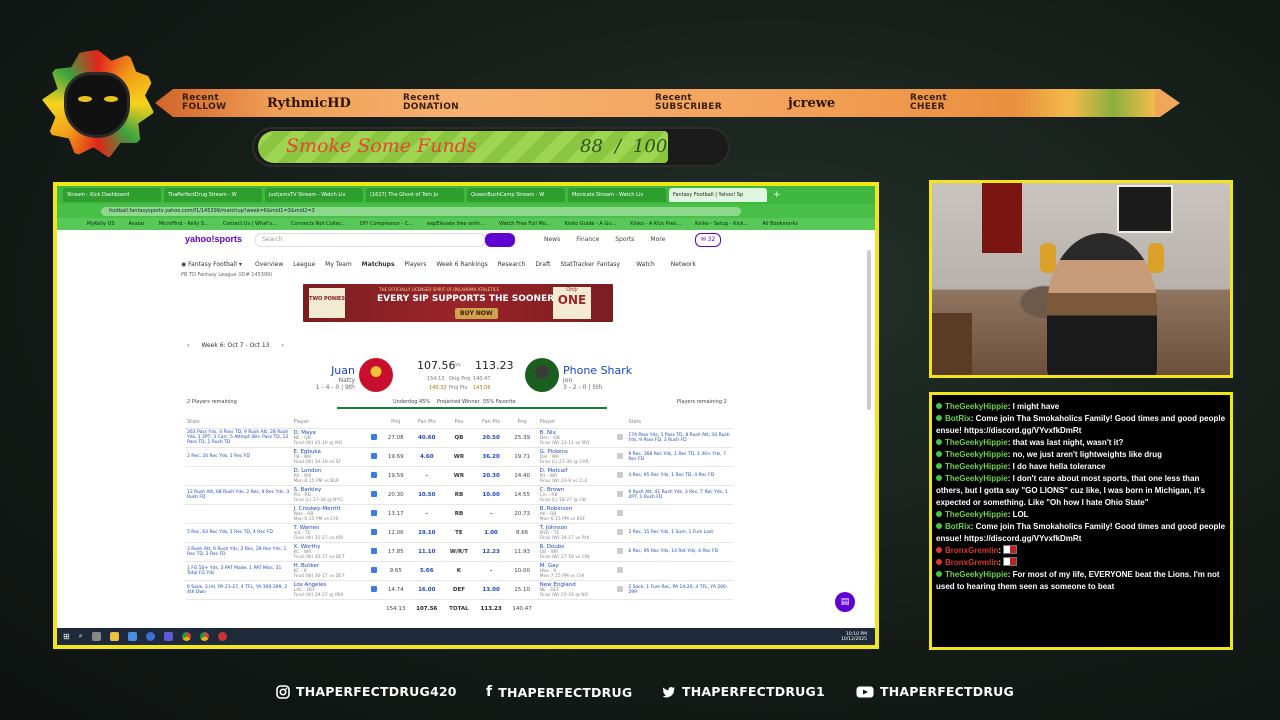 The image size is (1280, 720). What do you see at coordinates (854, 637) in the screenshot?
I see `taskbar-clock: 10:10 PM 10/12/2025` at bounding box center [854, 637].